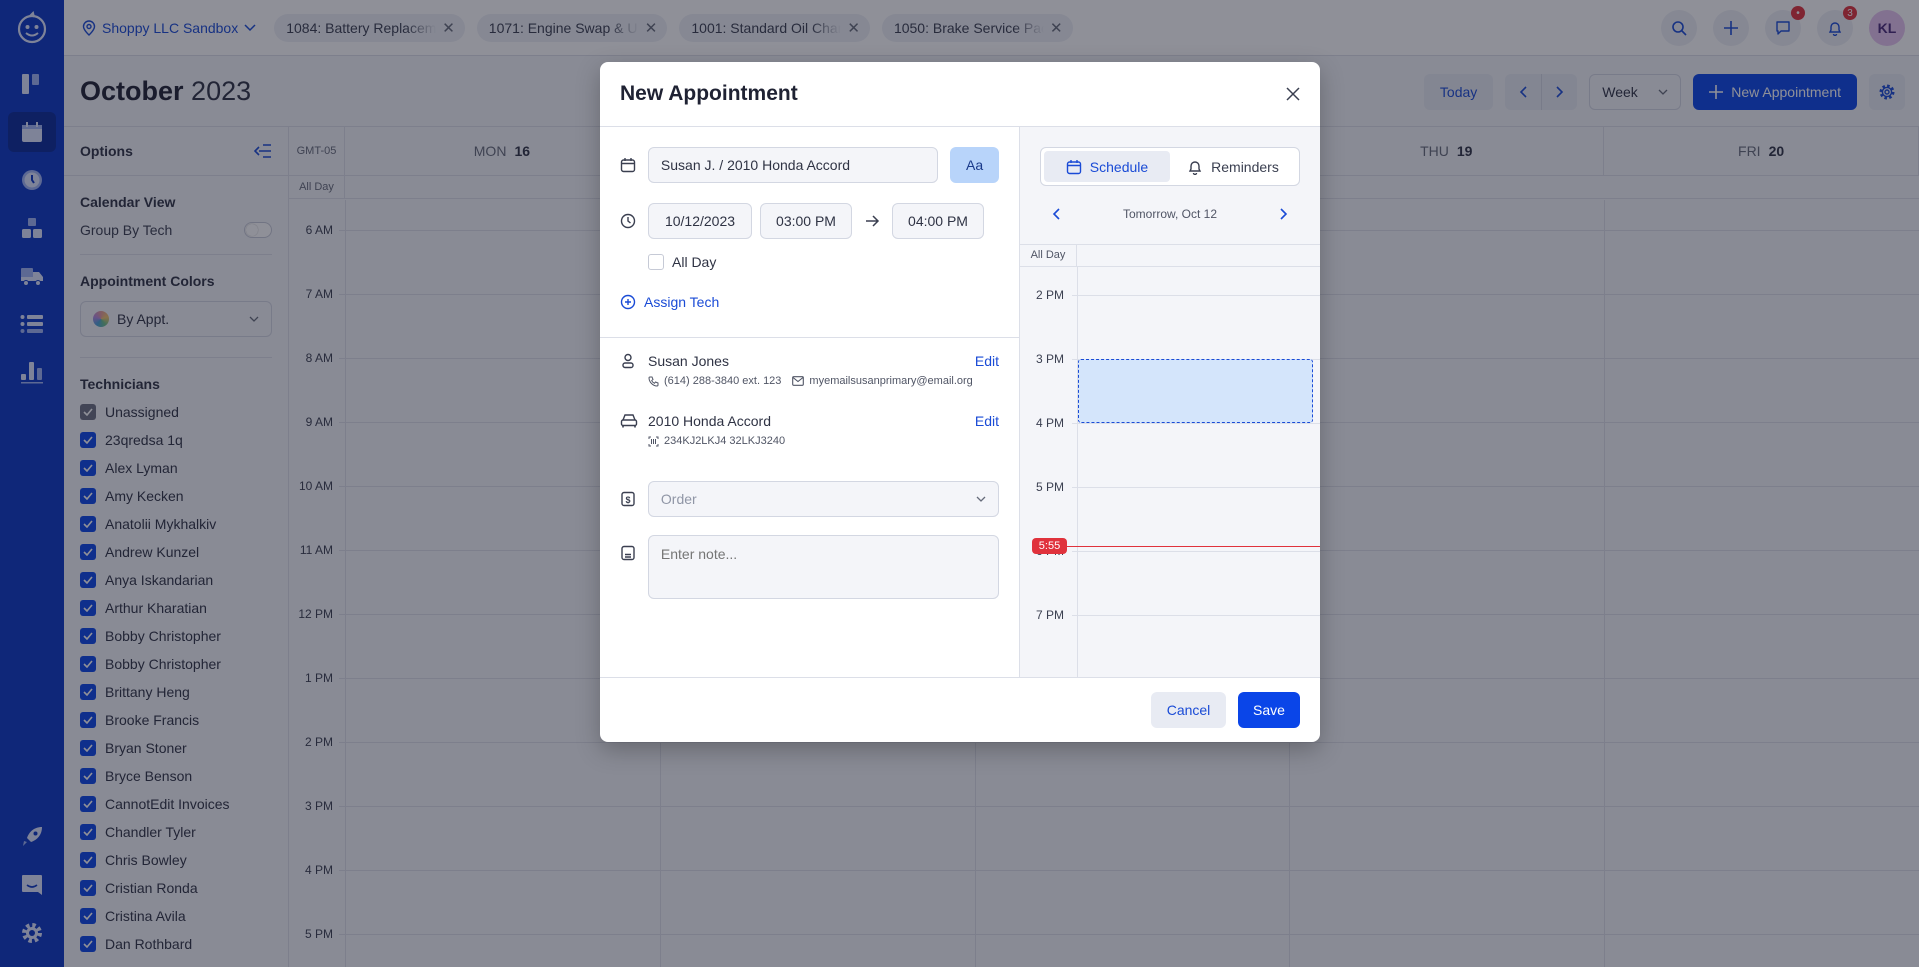 This screenshot has width=1919, height=967. What do you see at coordinates (891, 381) in the screenshot?
I see `customer-email: myemailsusanprimary@email.org` at bounding box center [891, 381].